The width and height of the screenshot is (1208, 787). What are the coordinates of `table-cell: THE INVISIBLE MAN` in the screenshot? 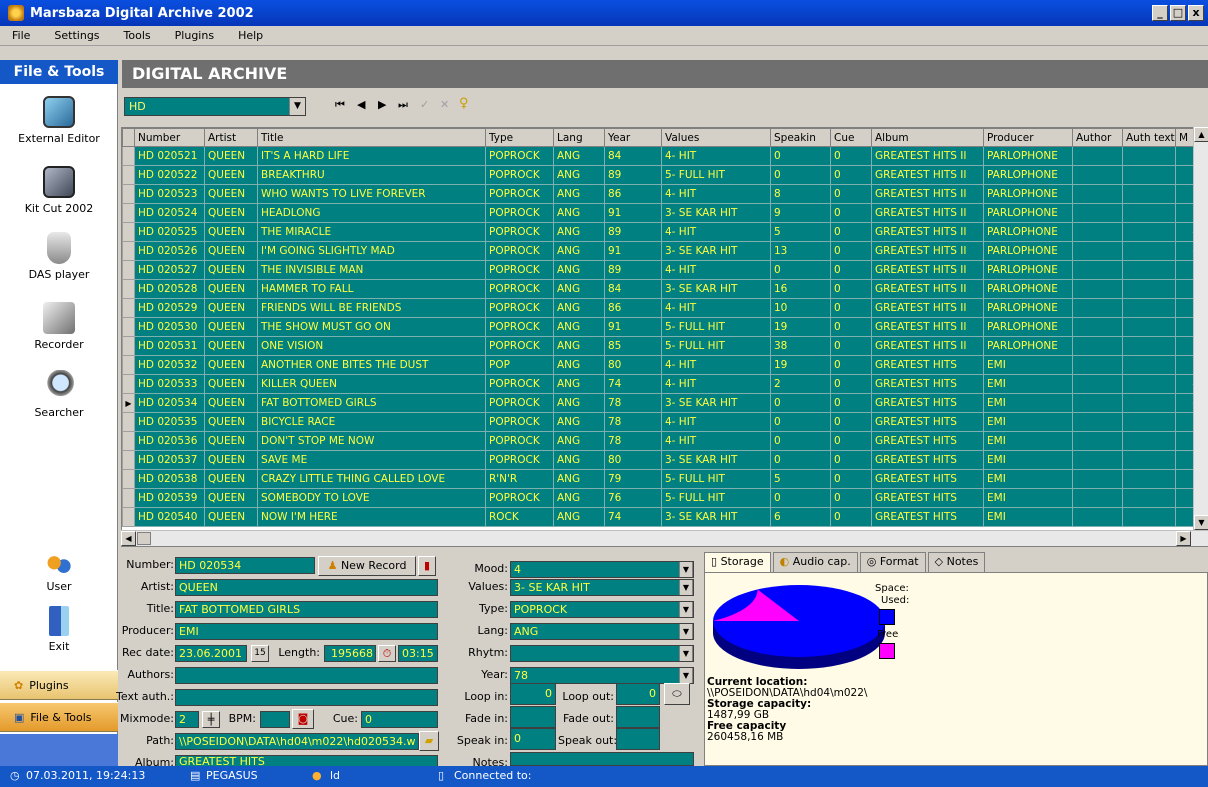 It's located at (371, 270).